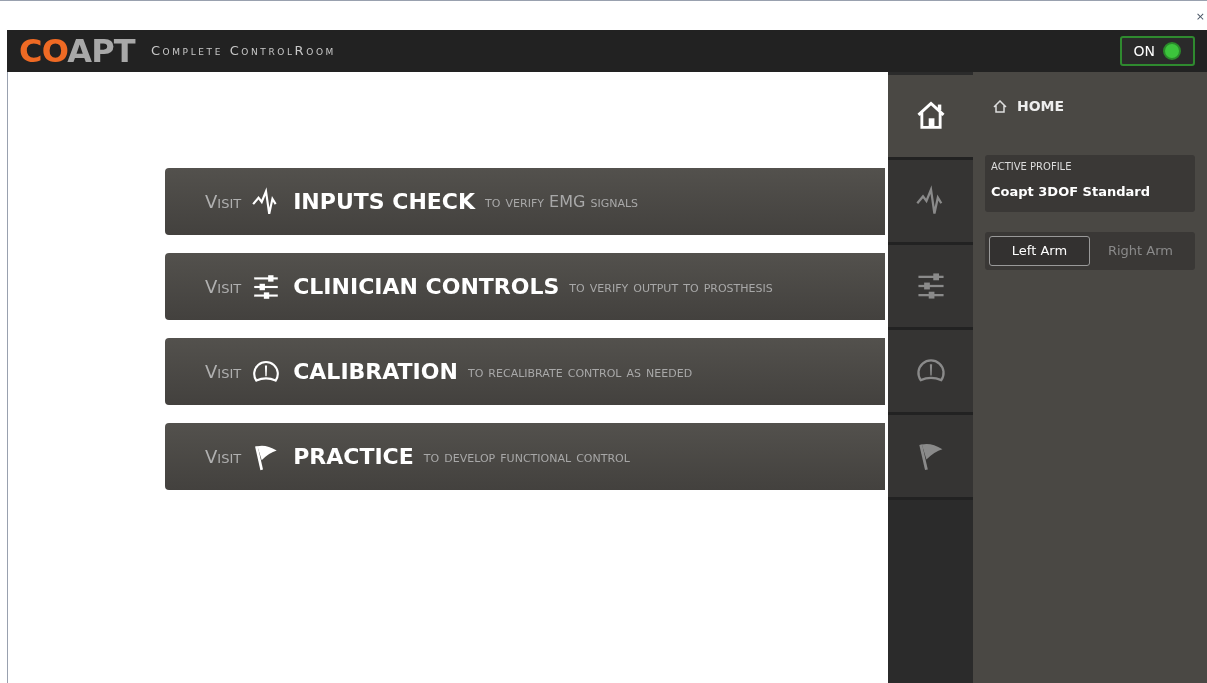  I want to click on power-toggle: ON, so click(1157, 51).